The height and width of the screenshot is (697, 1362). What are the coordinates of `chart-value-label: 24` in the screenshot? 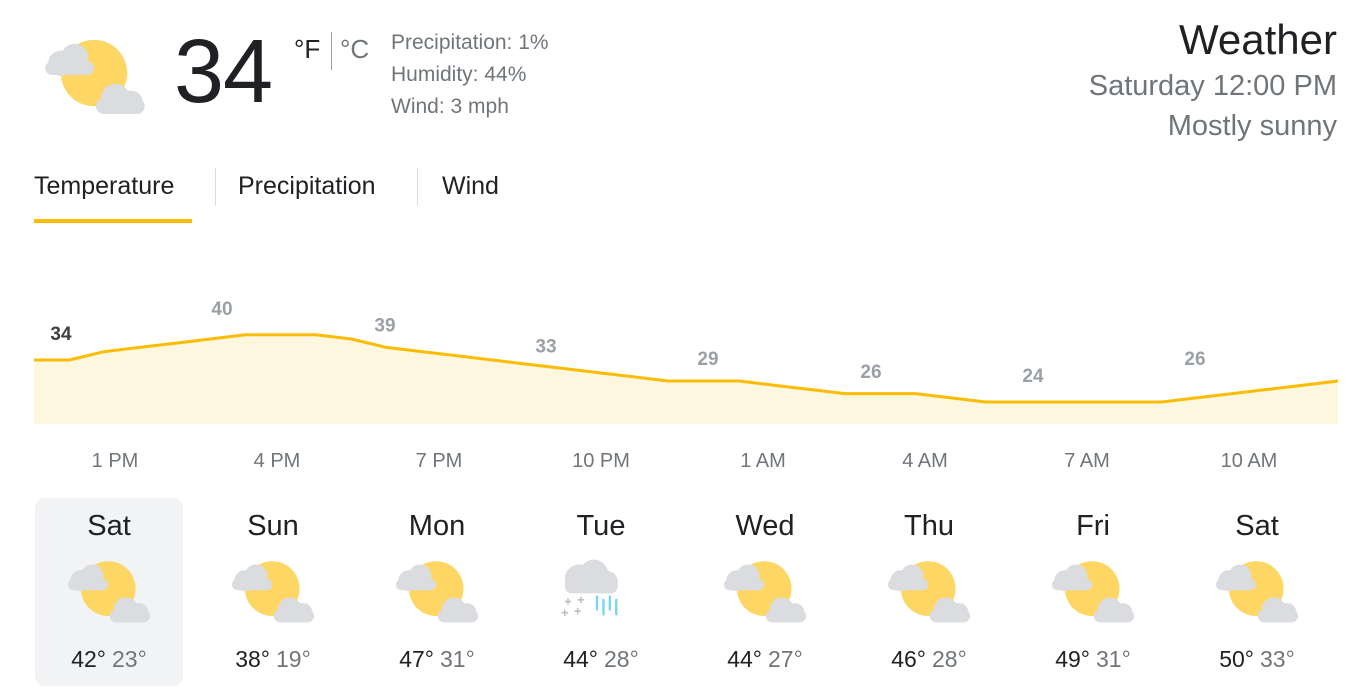 It's located at (1033, 376).